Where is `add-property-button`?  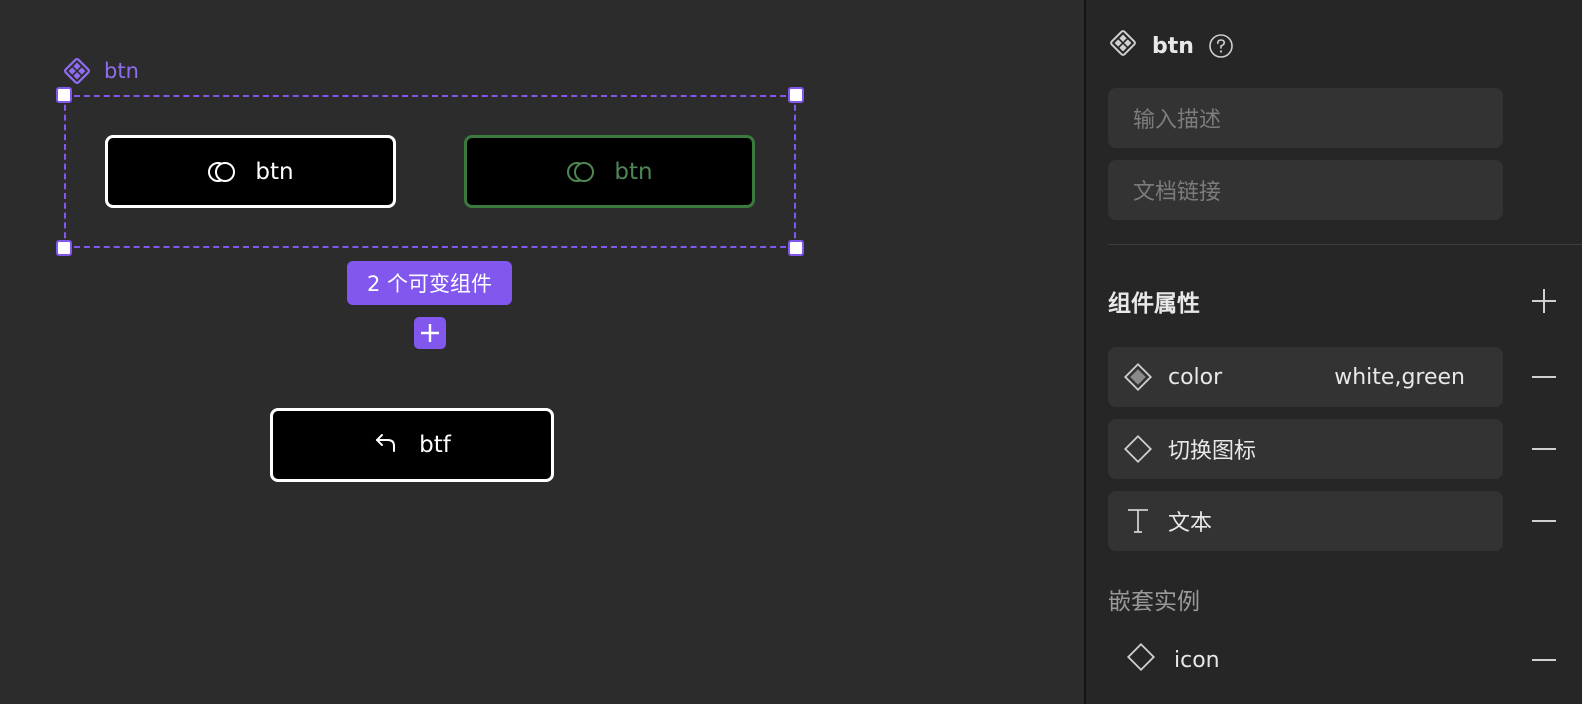 add-property-button is located at coordinates (1544, 301).